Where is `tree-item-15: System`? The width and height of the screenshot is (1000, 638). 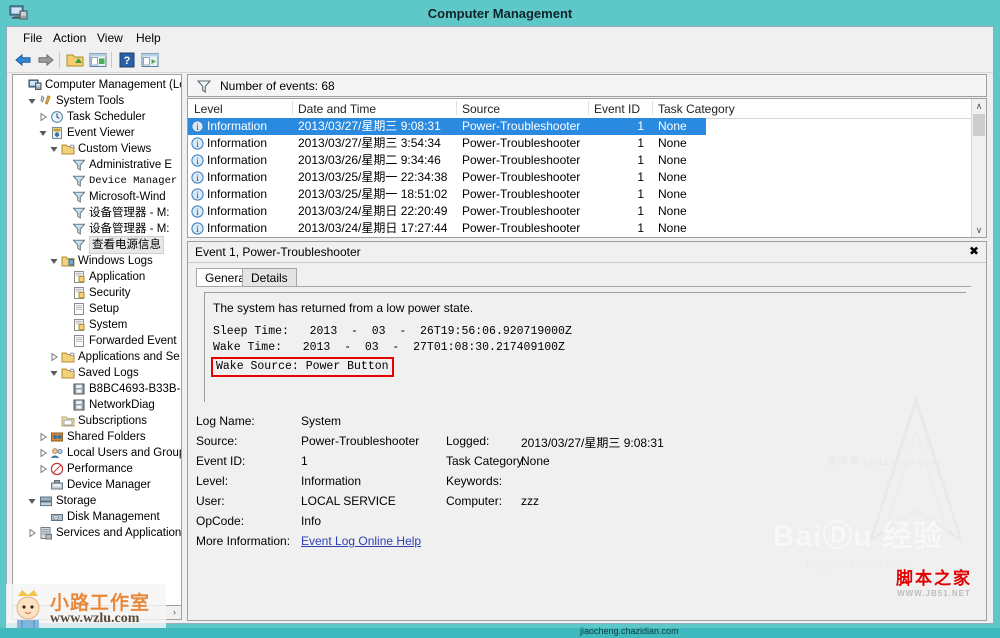
tree-item-15: System is located at coordinates (97, 325).